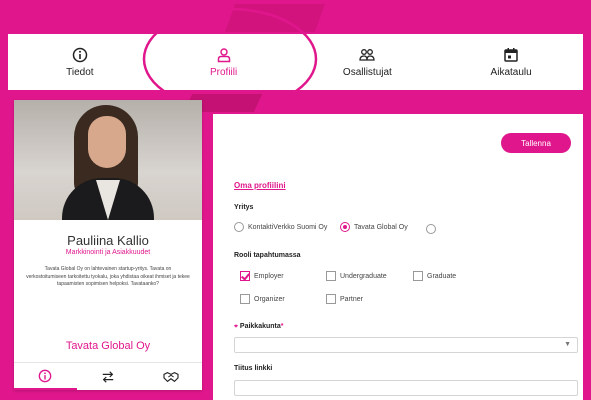 The width and height of the screenshot is (591, 400). I want to click on tab-aikataulu: Aikataulu, so click(511, 62).